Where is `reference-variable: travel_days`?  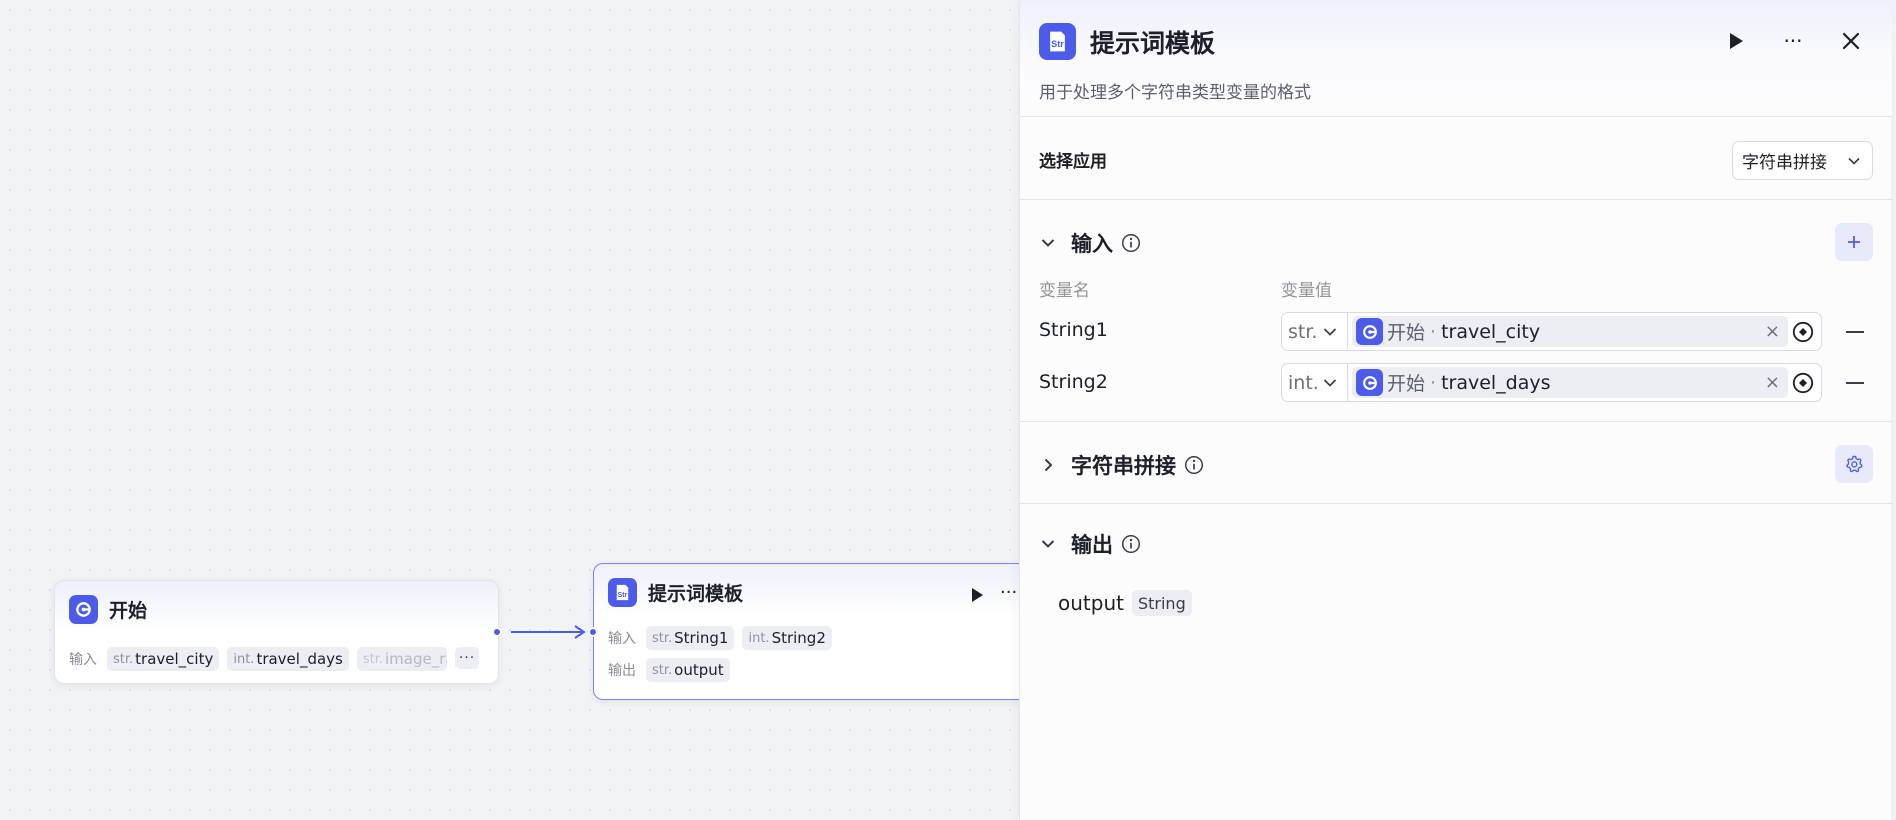
reference-variable: travel_days is located at coordinates (1496, 382).